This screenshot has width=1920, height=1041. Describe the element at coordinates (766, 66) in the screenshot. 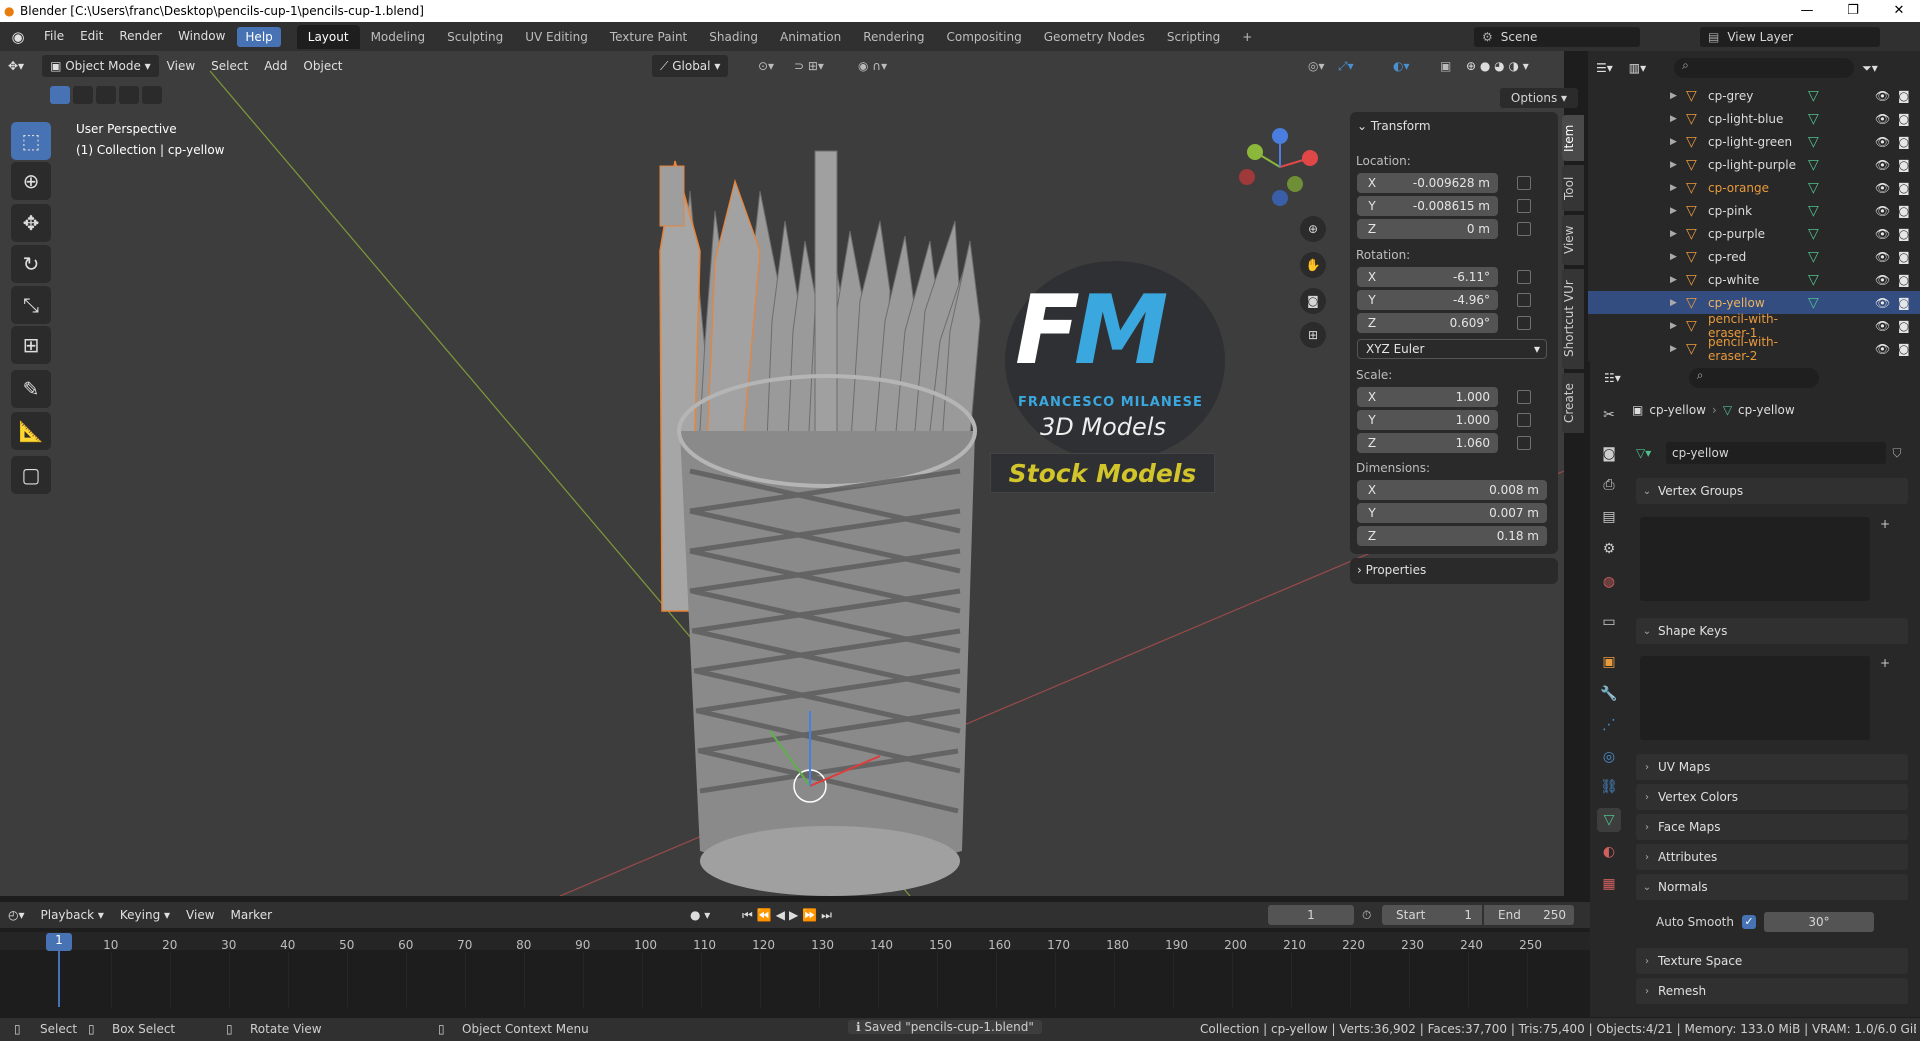

I see `pivot-icon: ⊙▾` at that location.